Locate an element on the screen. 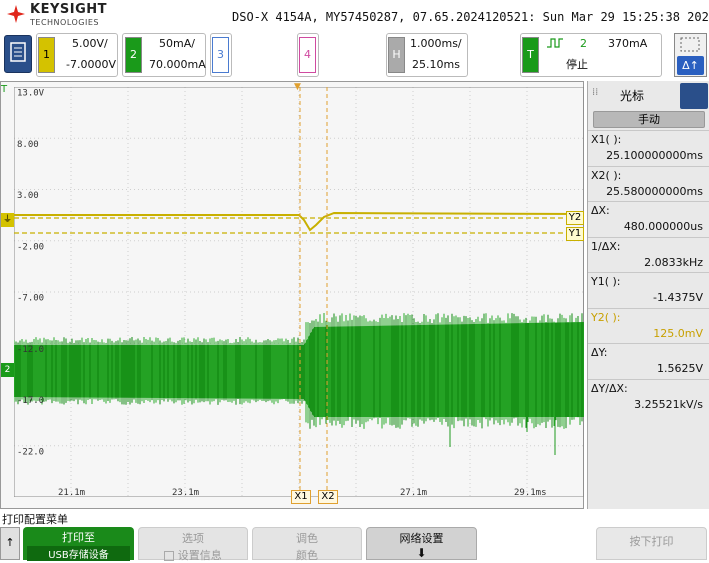 The height and width of the screenshot is (563, 709). options-row: 设置信息 is located at coordinates (193, 555).